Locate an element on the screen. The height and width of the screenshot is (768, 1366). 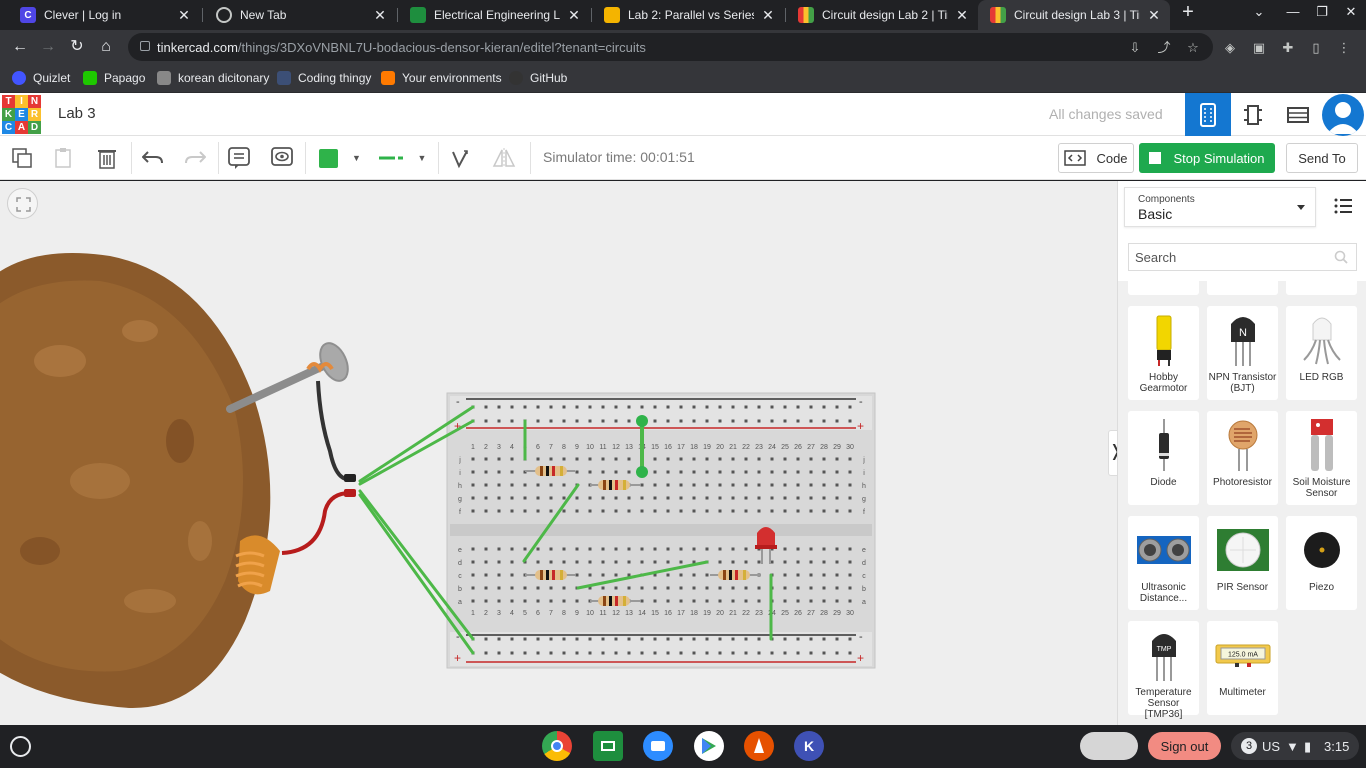
bookmark-papago: Papago is located at coordinates (114, 78).